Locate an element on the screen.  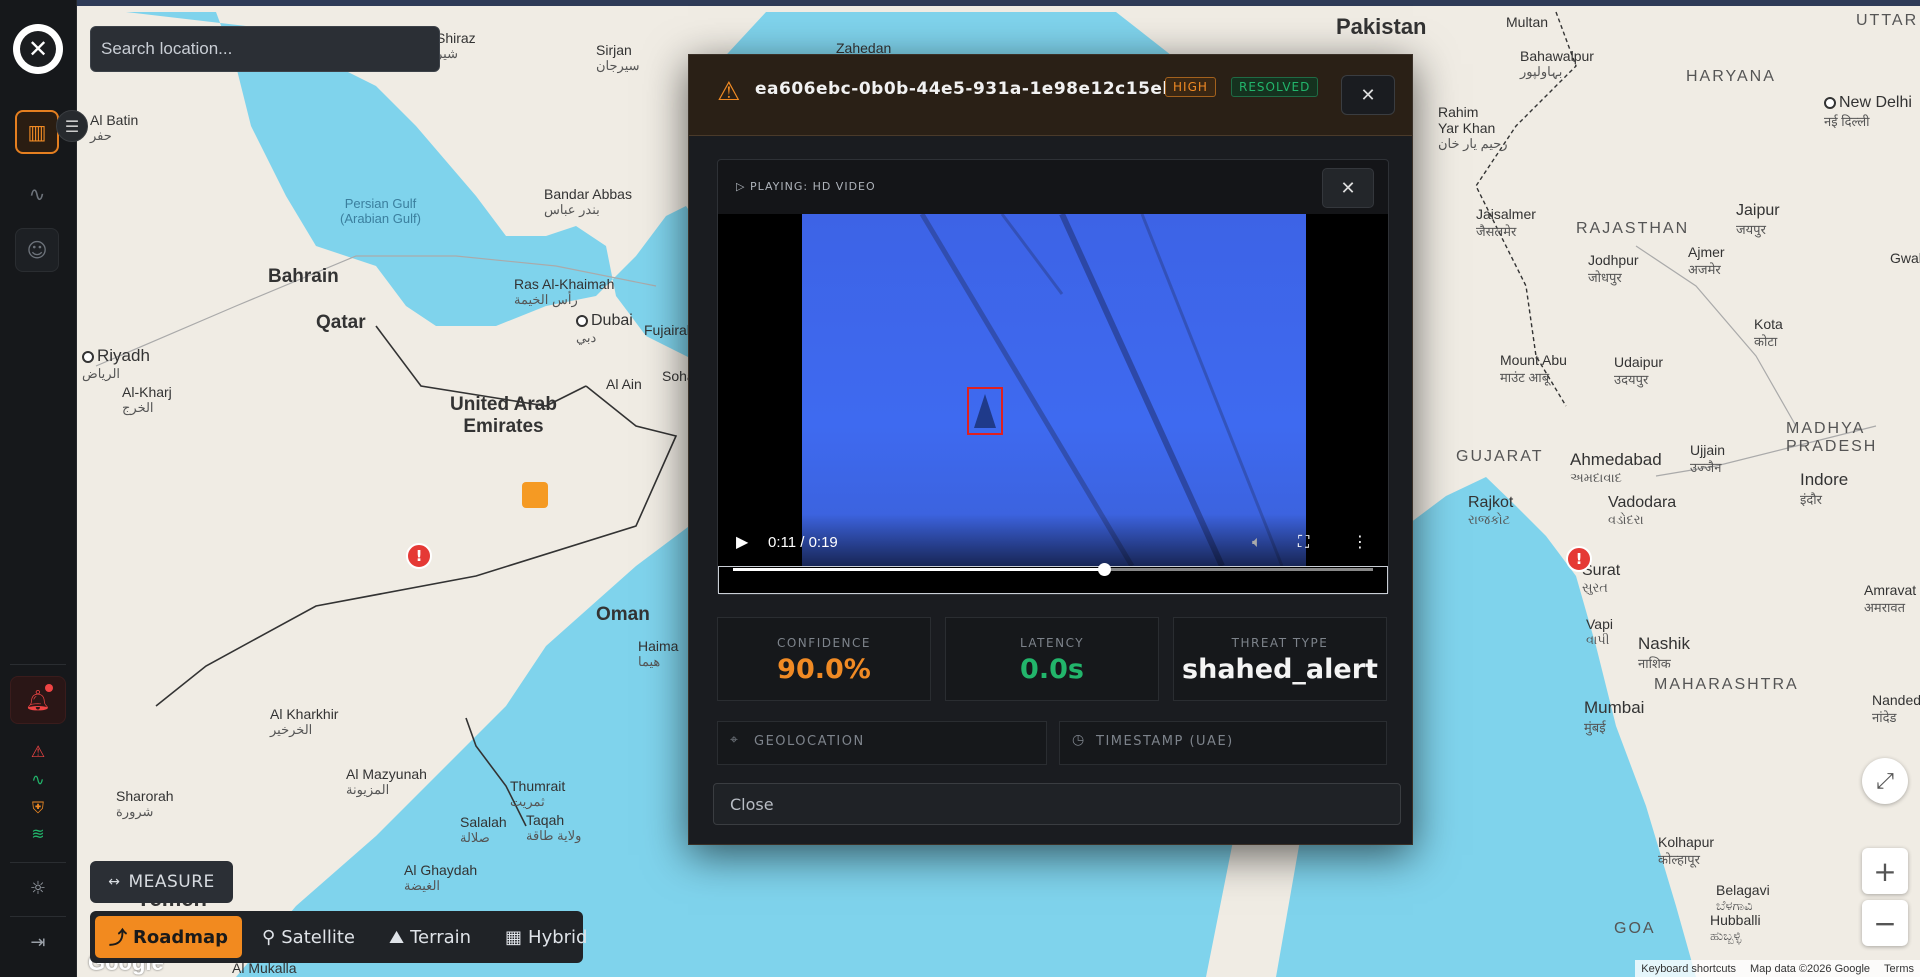
latency-value: 0.0s is located at coordinates (1052, 669).